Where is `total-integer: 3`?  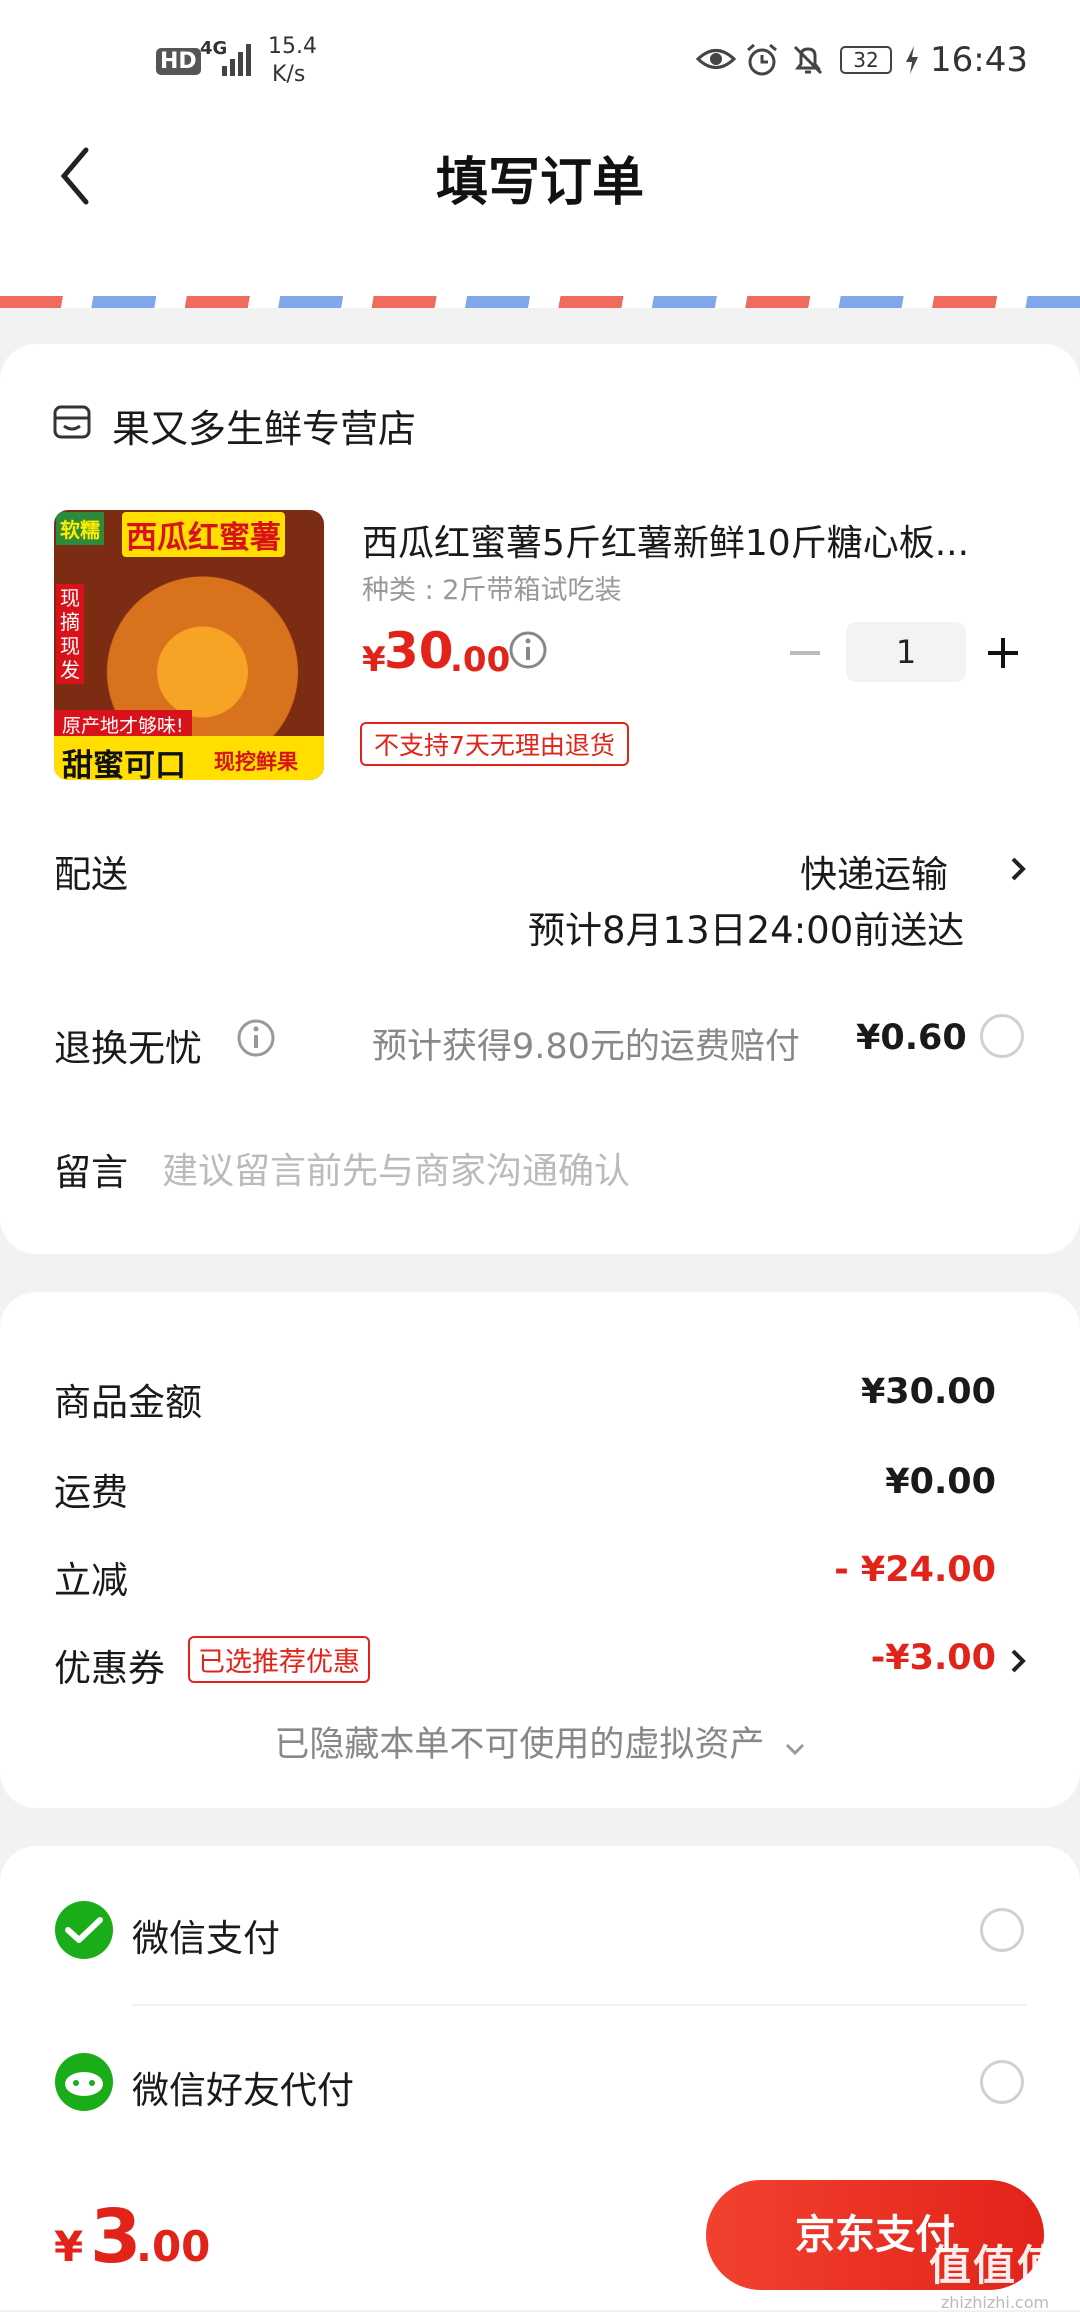
total-integer: 3 is located at coordinates (116, 2237).